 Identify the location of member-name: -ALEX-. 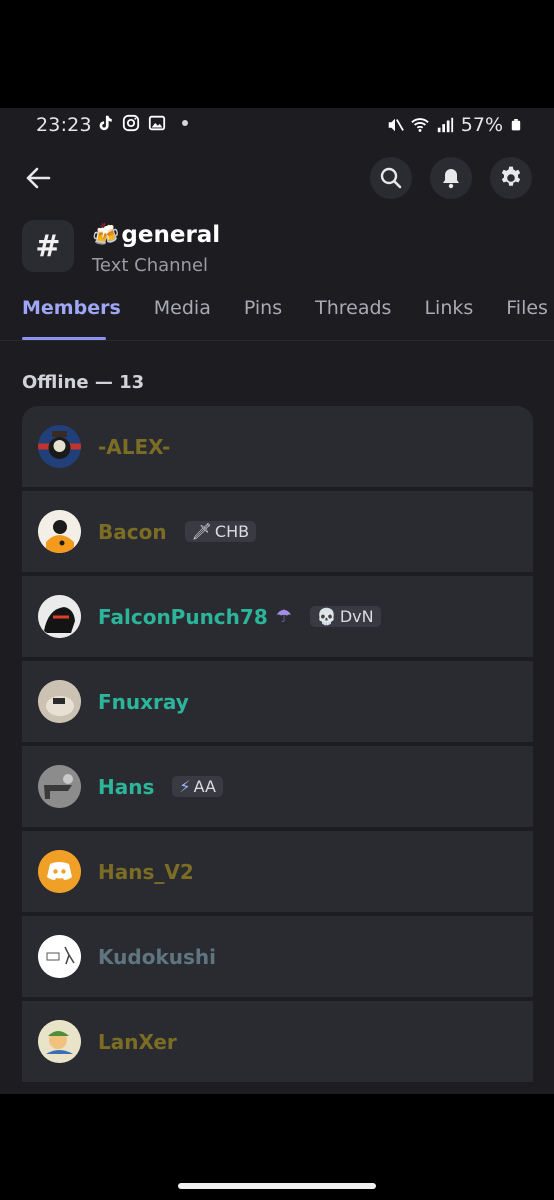
(134, 446).